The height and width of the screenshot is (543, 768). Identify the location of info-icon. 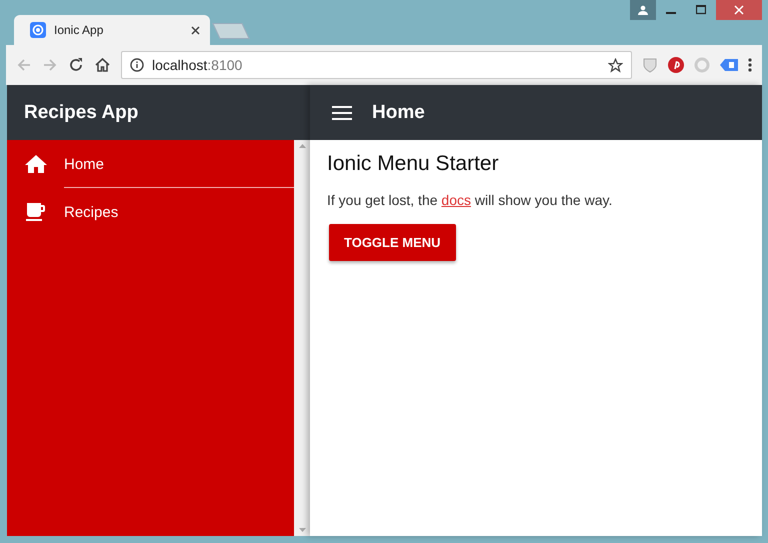
(137, 65).